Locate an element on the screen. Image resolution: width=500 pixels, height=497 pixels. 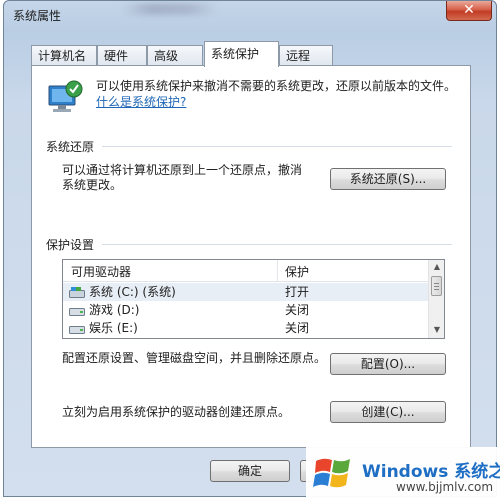
windows-logo-icon is located at coordinates (331, 473).